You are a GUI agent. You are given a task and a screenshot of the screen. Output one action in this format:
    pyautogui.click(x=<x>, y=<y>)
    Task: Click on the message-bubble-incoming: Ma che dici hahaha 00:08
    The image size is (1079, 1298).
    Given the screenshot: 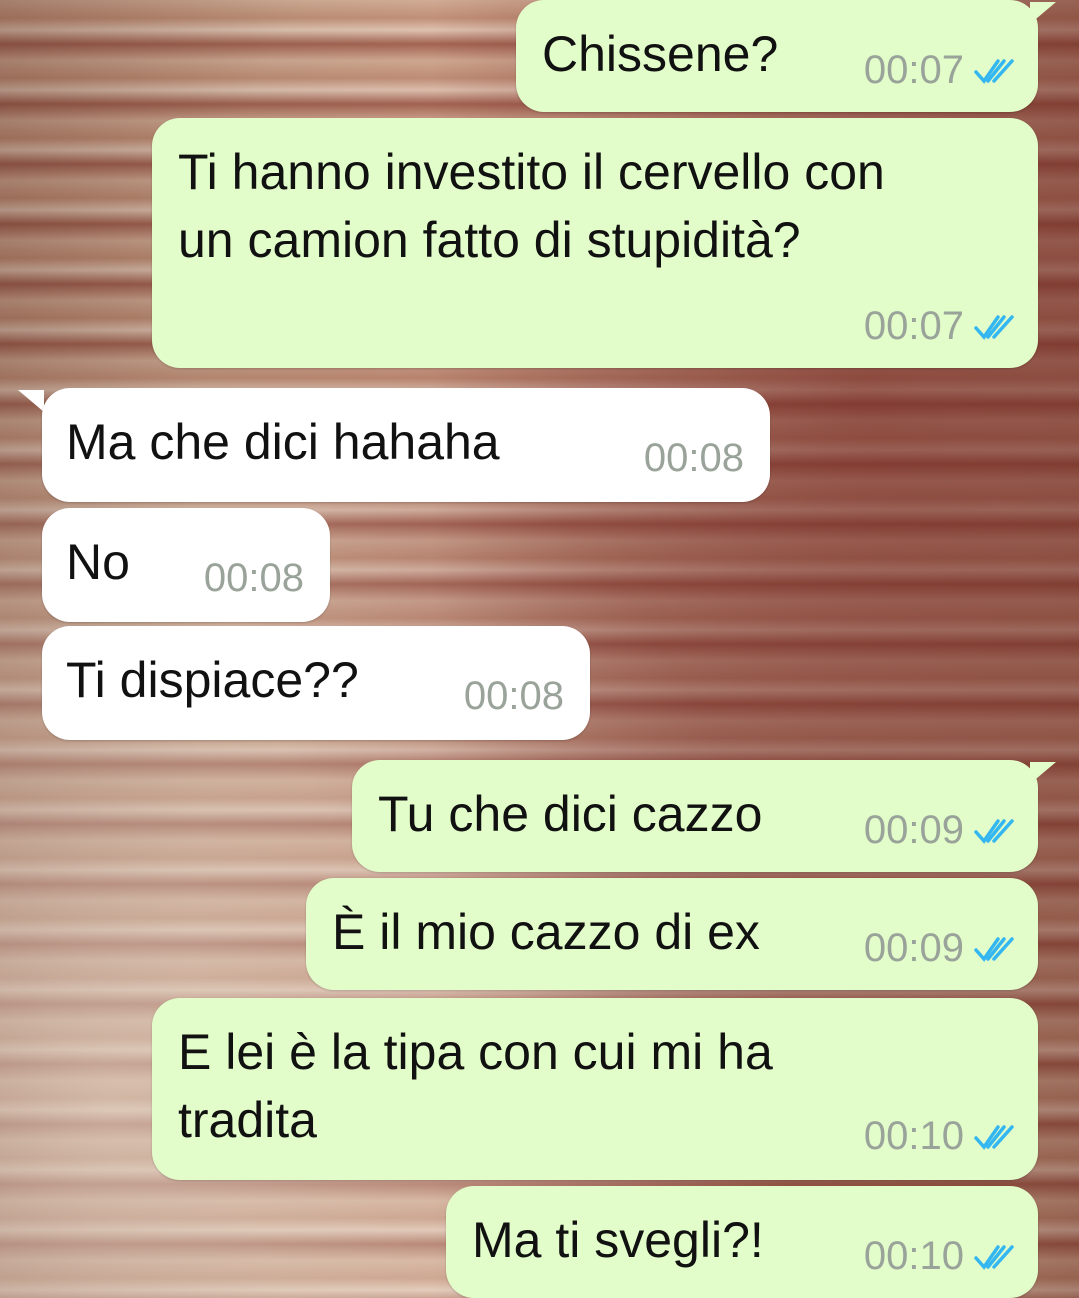 What is the action you would take?
    pyautogui.click(x=406, y=445)
    